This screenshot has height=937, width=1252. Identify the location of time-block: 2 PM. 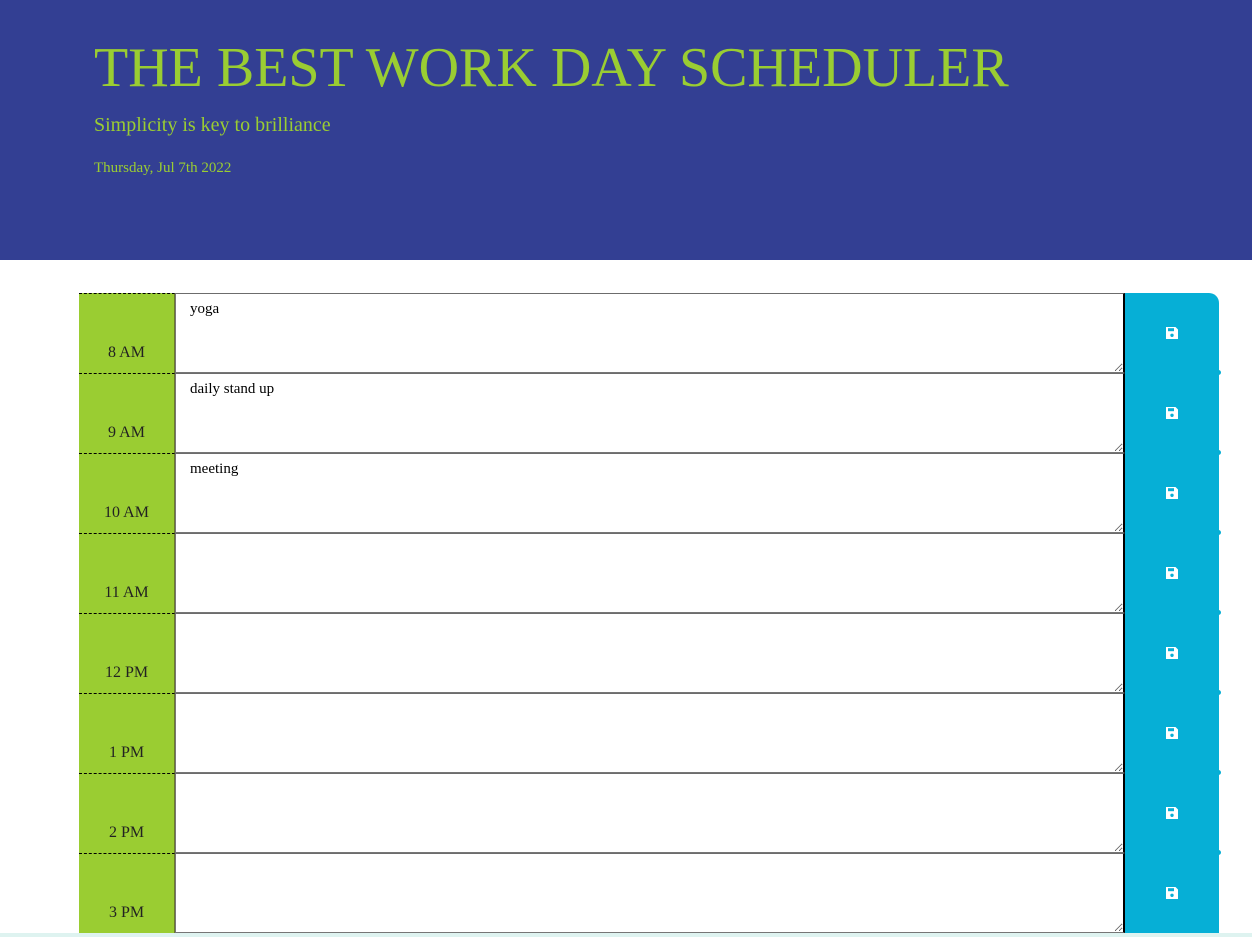
(650, 811).